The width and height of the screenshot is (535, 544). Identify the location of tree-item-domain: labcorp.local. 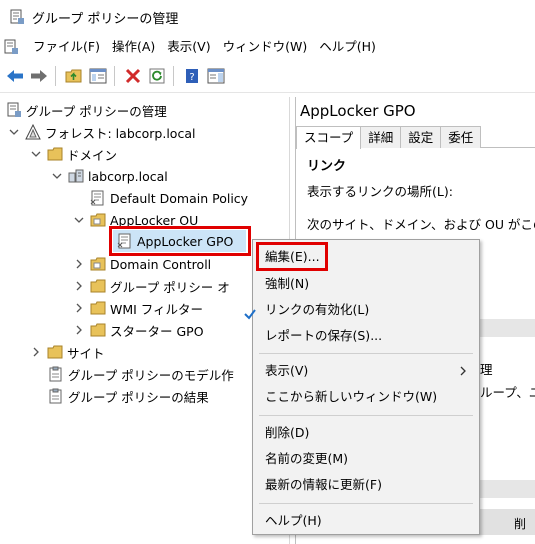
(109, 176).